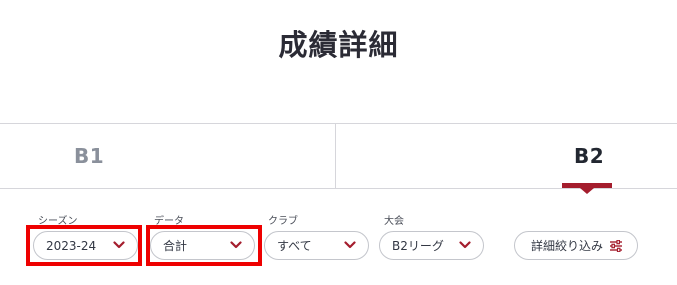  I want to click on filter-sliders-icon, so click(616, 246).